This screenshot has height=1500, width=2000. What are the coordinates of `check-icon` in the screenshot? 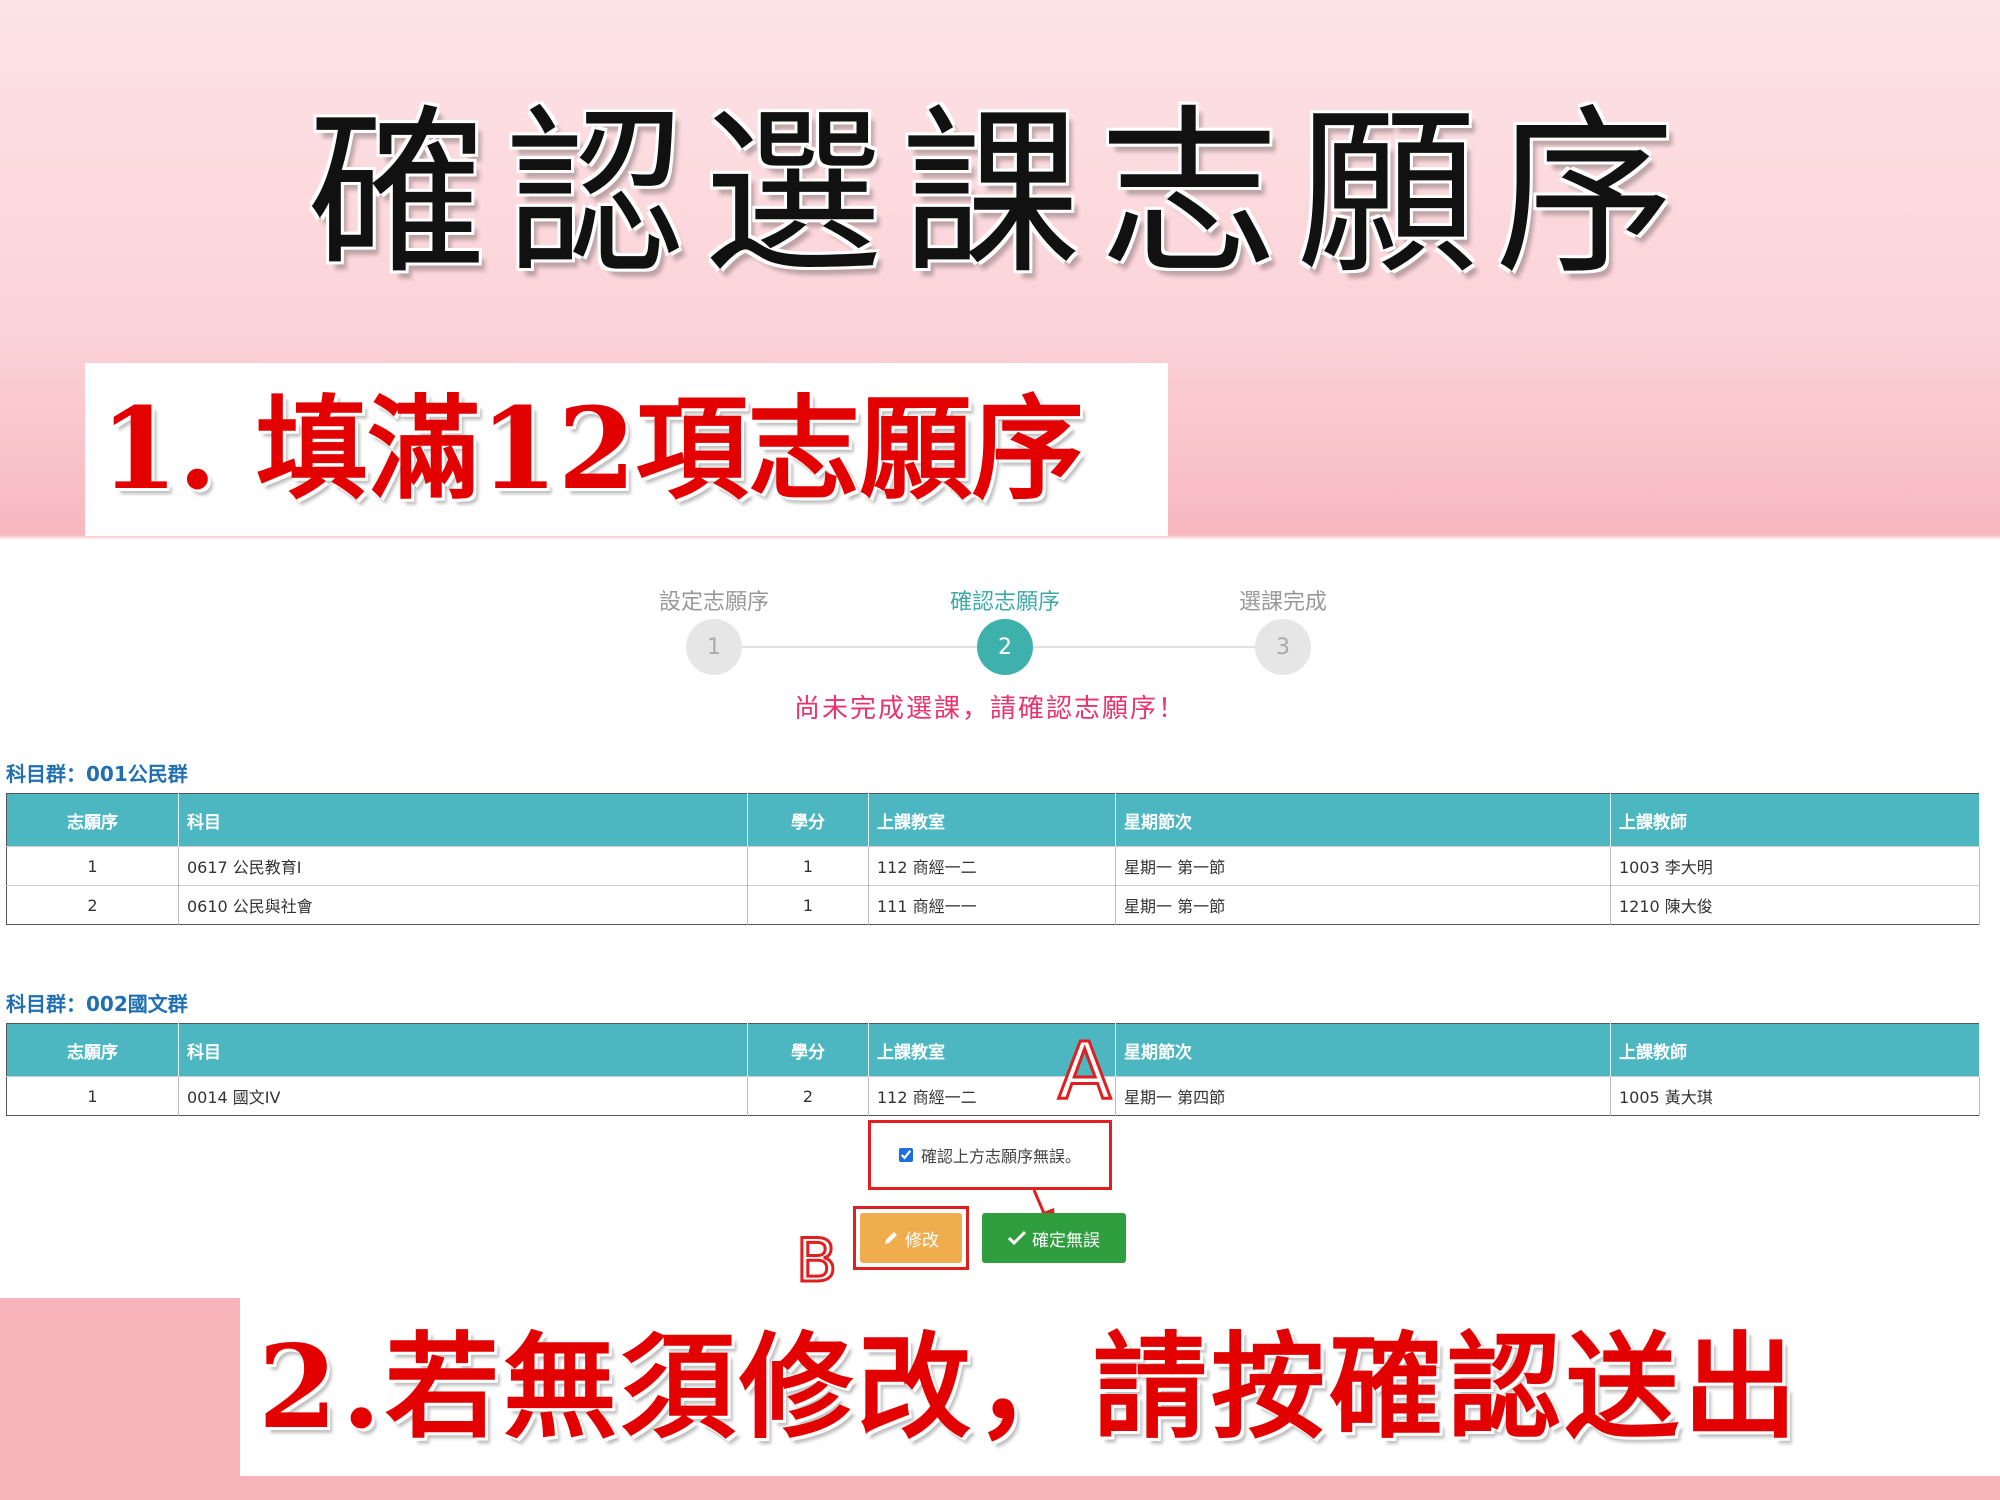 It's located at (1017, 1238).